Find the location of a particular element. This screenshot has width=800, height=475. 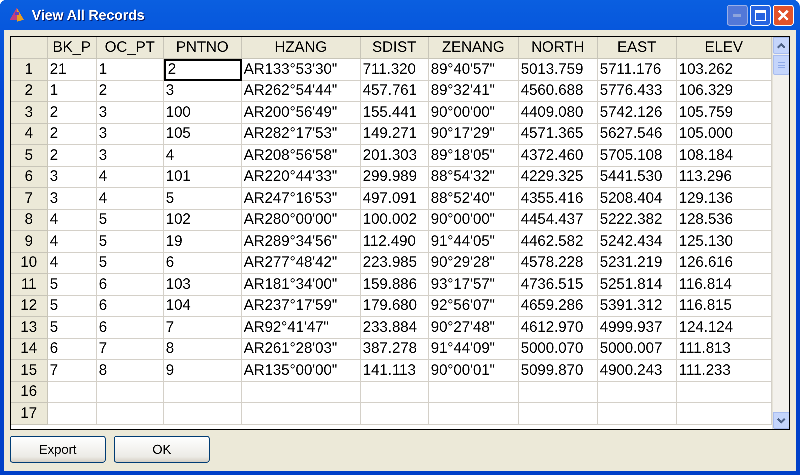

table-cell: 201.303 is located at coordinates (395, 155).